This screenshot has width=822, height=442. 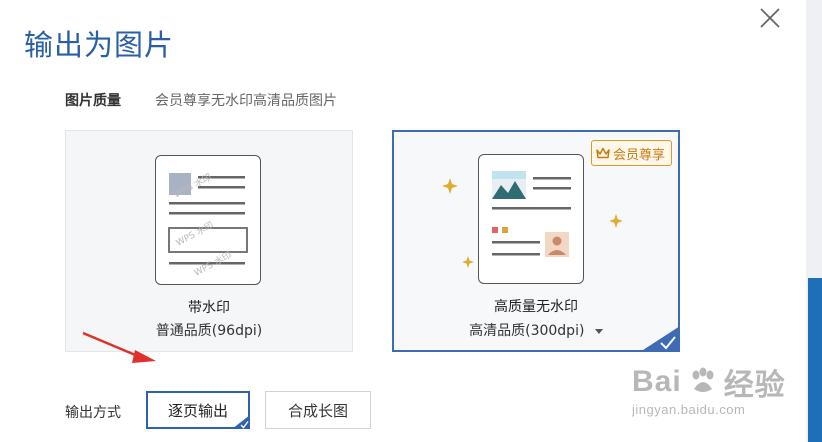 I want to click on annotation-arrow-icon, so click(x=119, y=347).